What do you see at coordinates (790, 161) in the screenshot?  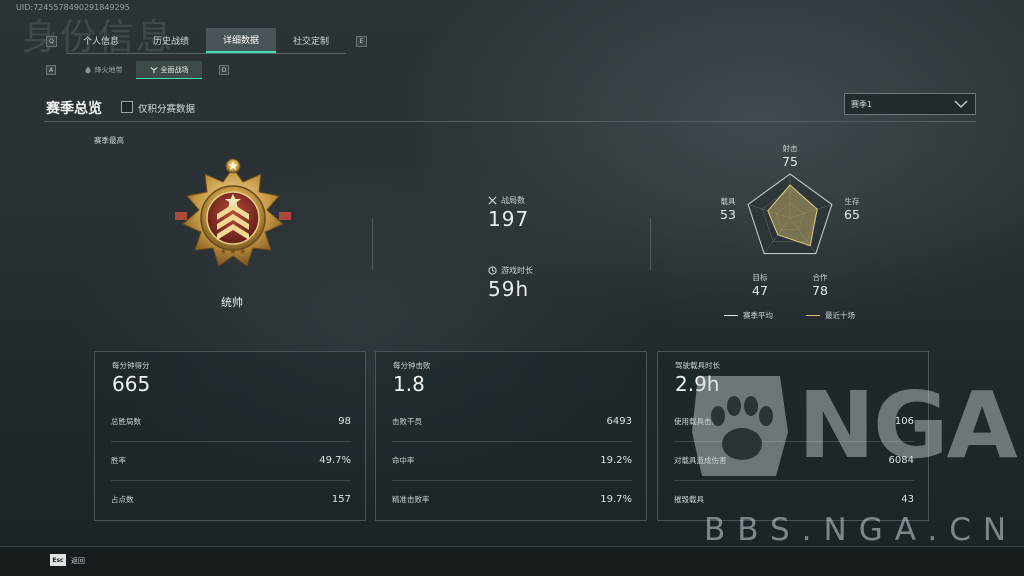 I see `radar-value-shooting: 75` at bounding box center [790, 161].